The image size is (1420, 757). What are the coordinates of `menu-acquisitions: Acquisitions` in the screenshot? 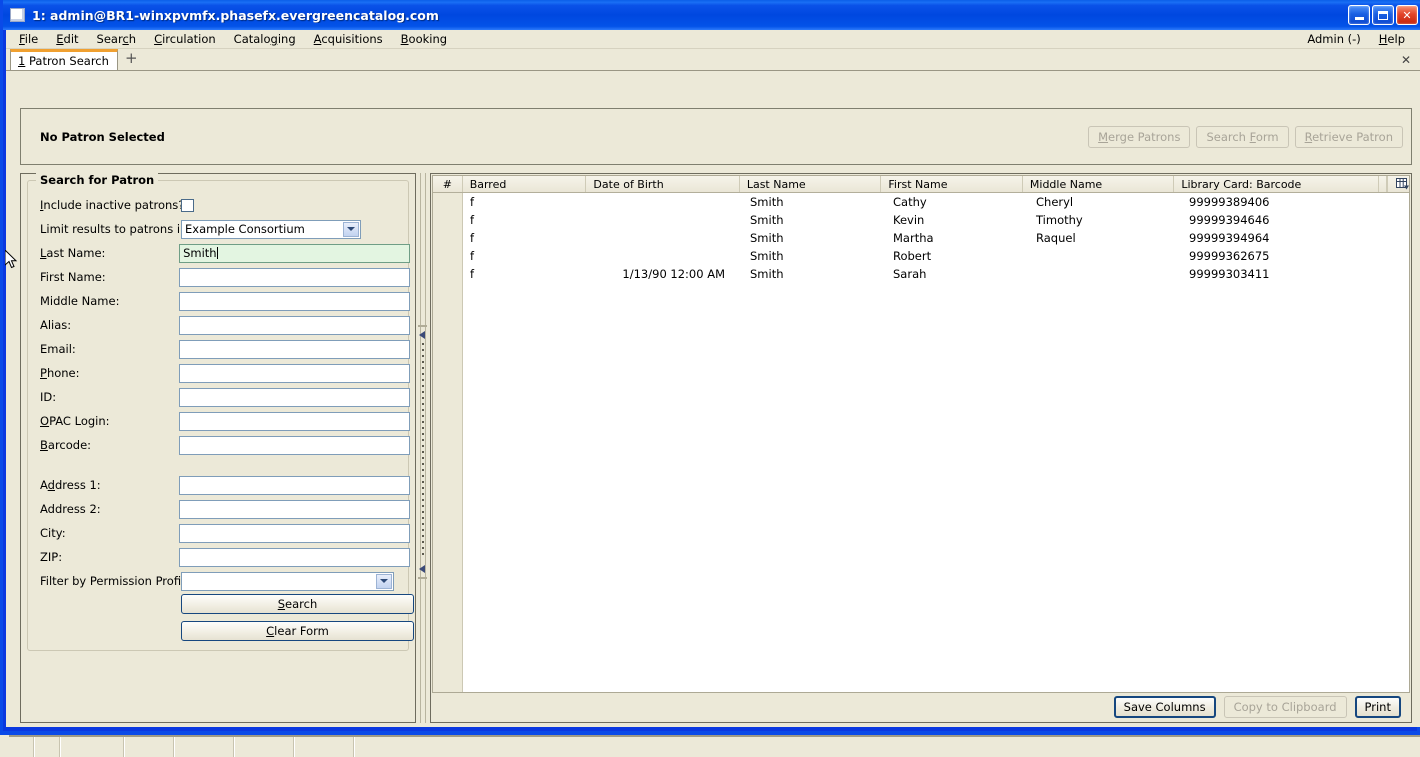 It's located at (348, 39).